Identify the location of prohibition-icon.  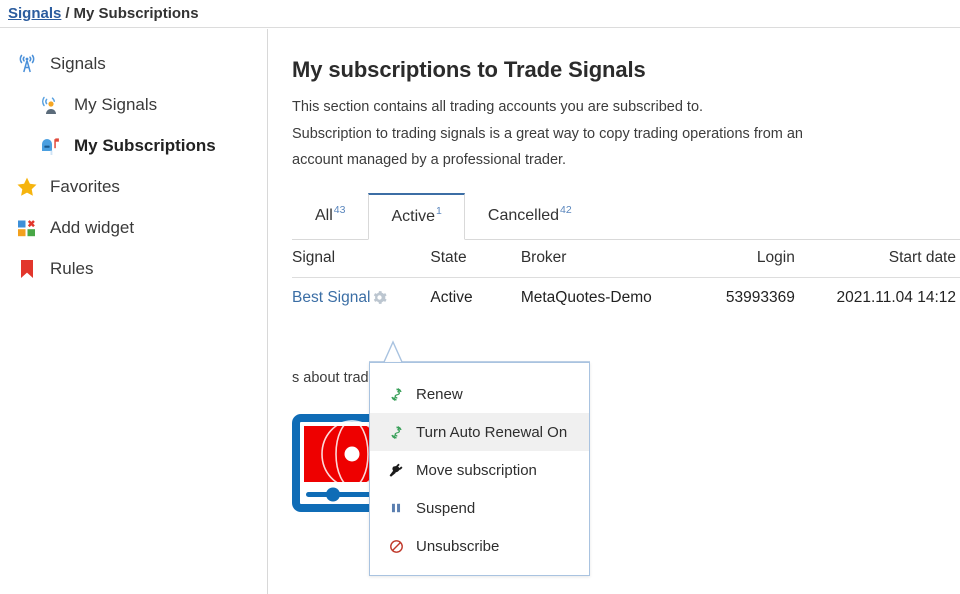
(396, 546).